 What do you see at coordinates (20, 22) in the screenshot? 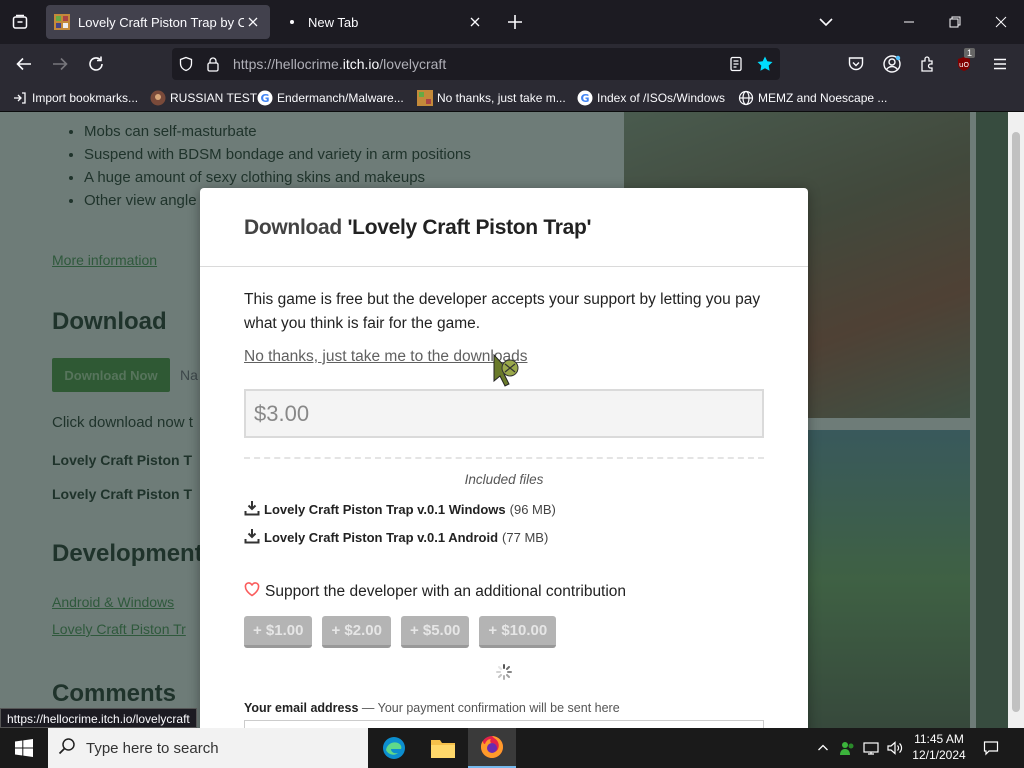
I see `tab-list-icon` at bounding box center [20, 22].